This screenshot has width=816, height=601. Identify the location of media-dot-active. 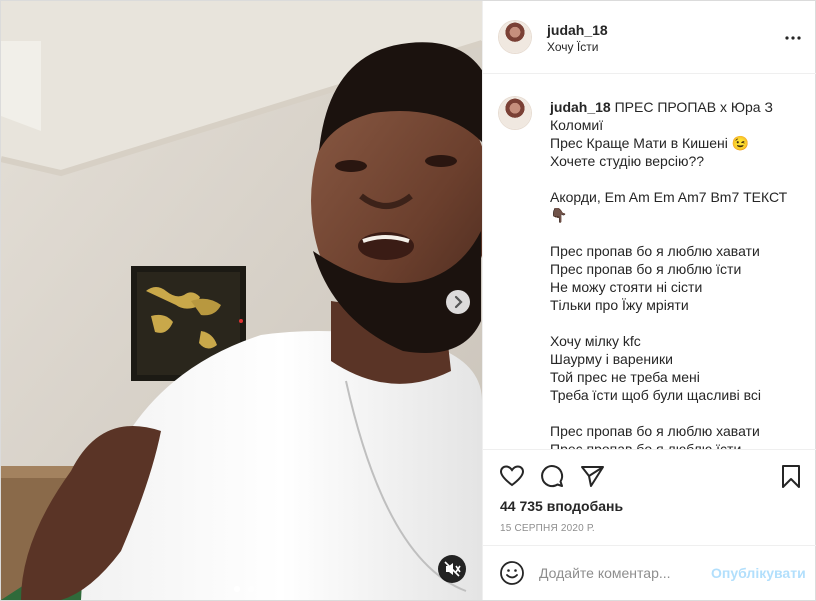
(237, 589).